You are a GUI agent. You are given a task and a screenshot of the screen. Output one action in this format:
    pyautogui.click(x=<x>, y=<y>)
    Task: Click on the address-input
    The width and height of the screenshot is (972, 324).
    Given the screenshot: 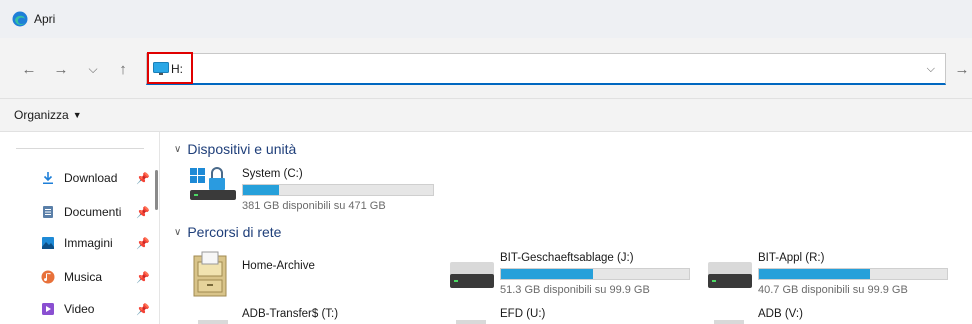 What is the action you would take?
    pyautogui.click(x=471, y=69)
    